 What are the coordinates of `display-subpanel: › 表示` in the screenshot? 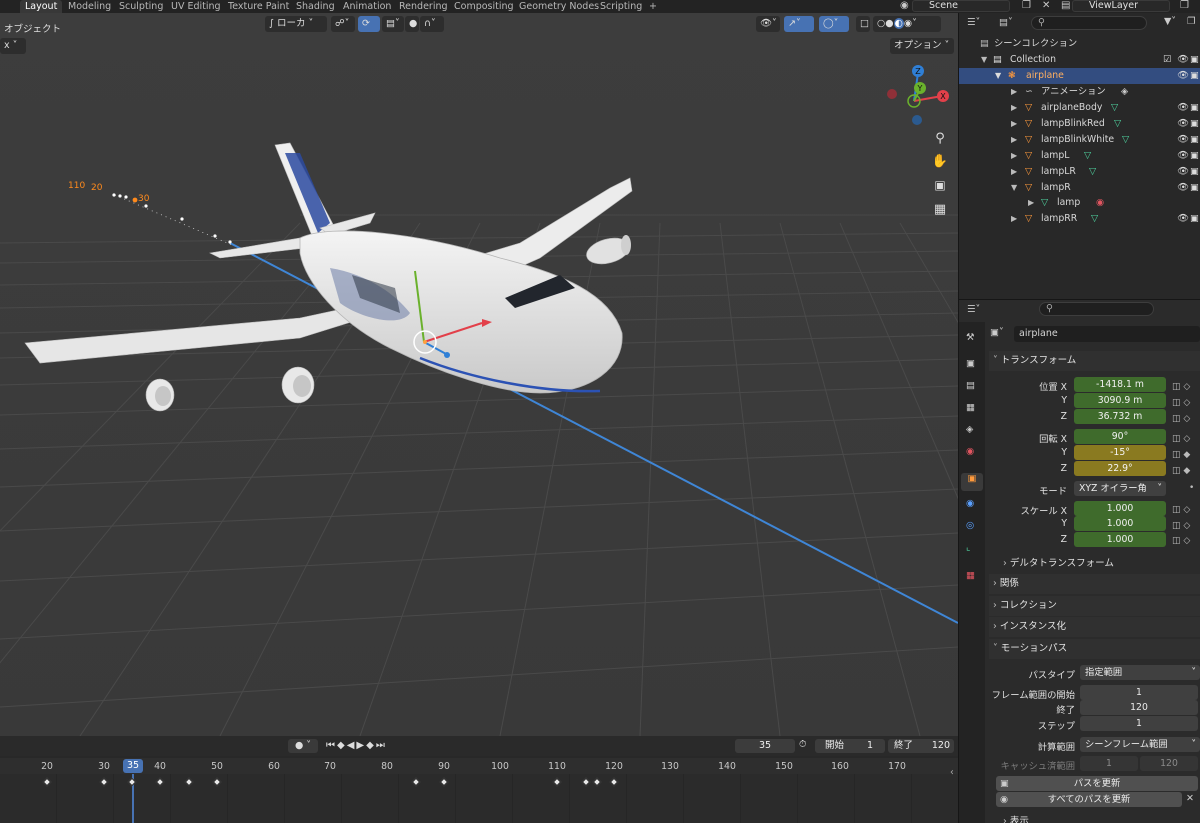 It's located at (1016, 818).